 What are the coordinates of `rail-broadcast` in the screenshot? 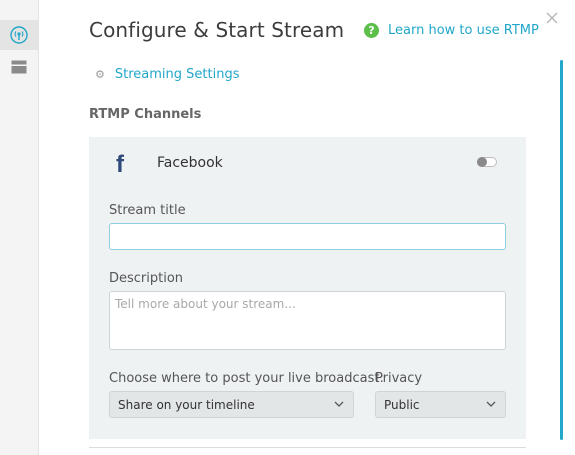 It's located at (19, 35).